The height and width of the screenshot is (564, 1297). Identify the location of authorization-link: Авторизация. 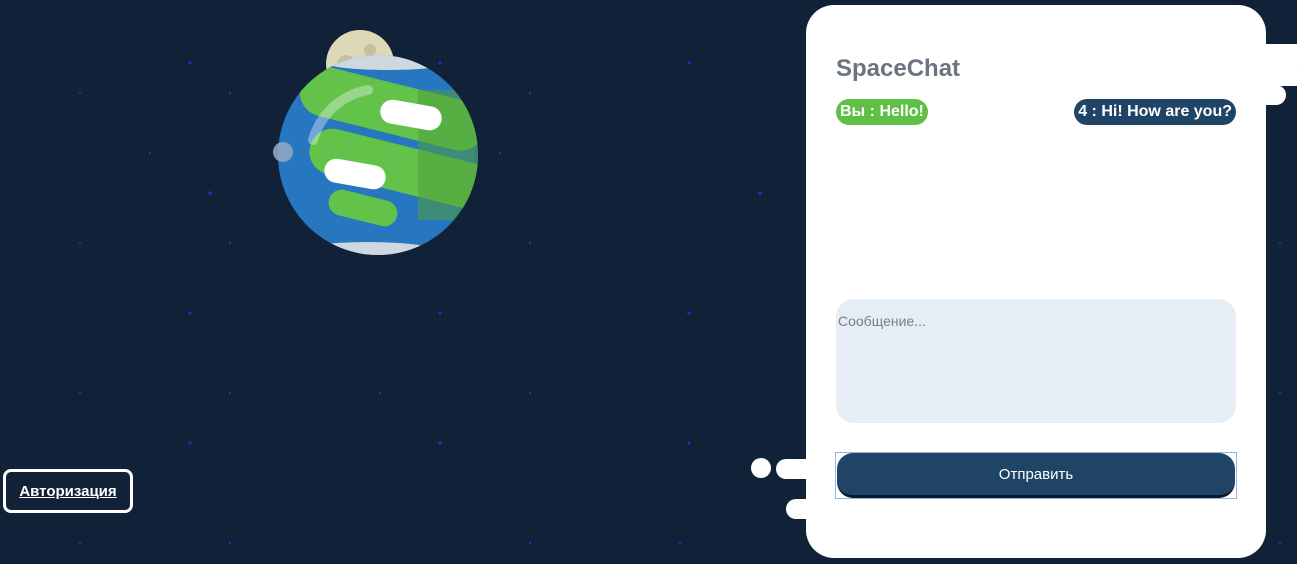
(68, 491).